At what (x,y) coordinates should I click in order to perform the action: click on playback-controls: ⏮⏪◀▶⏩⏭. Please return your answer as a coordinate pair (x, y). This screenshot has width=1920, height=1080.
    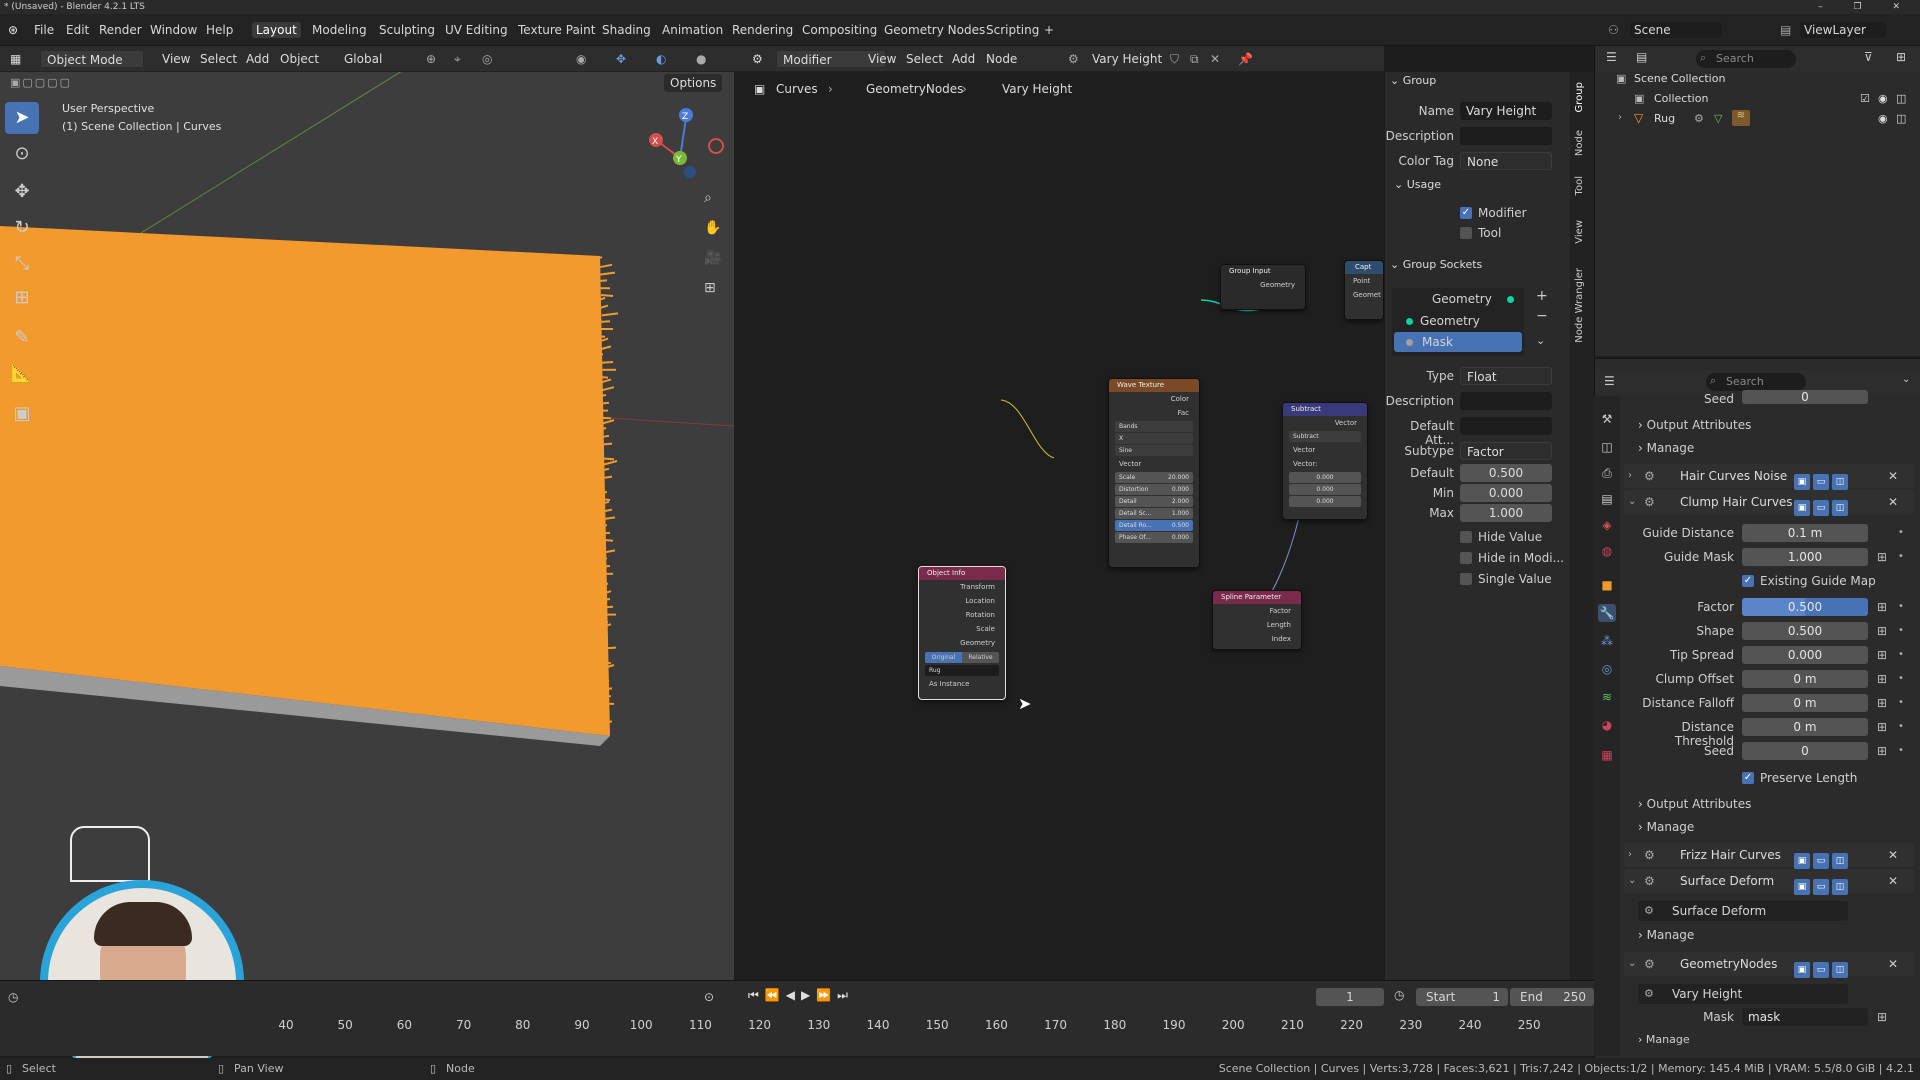
    Looking at the image, I should click on (801, 995).